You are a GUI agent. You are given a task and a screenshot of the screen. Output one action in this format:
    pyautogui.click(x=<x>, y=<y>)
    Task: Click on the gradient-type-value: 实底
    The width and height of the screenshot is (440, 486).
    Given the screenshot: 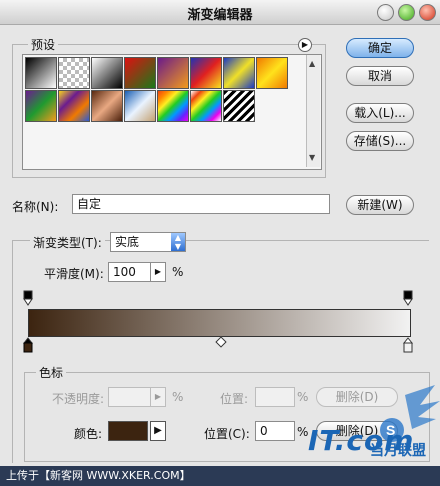 What is the action you would take?
    pyautogui.click(x=127, y=242)
    